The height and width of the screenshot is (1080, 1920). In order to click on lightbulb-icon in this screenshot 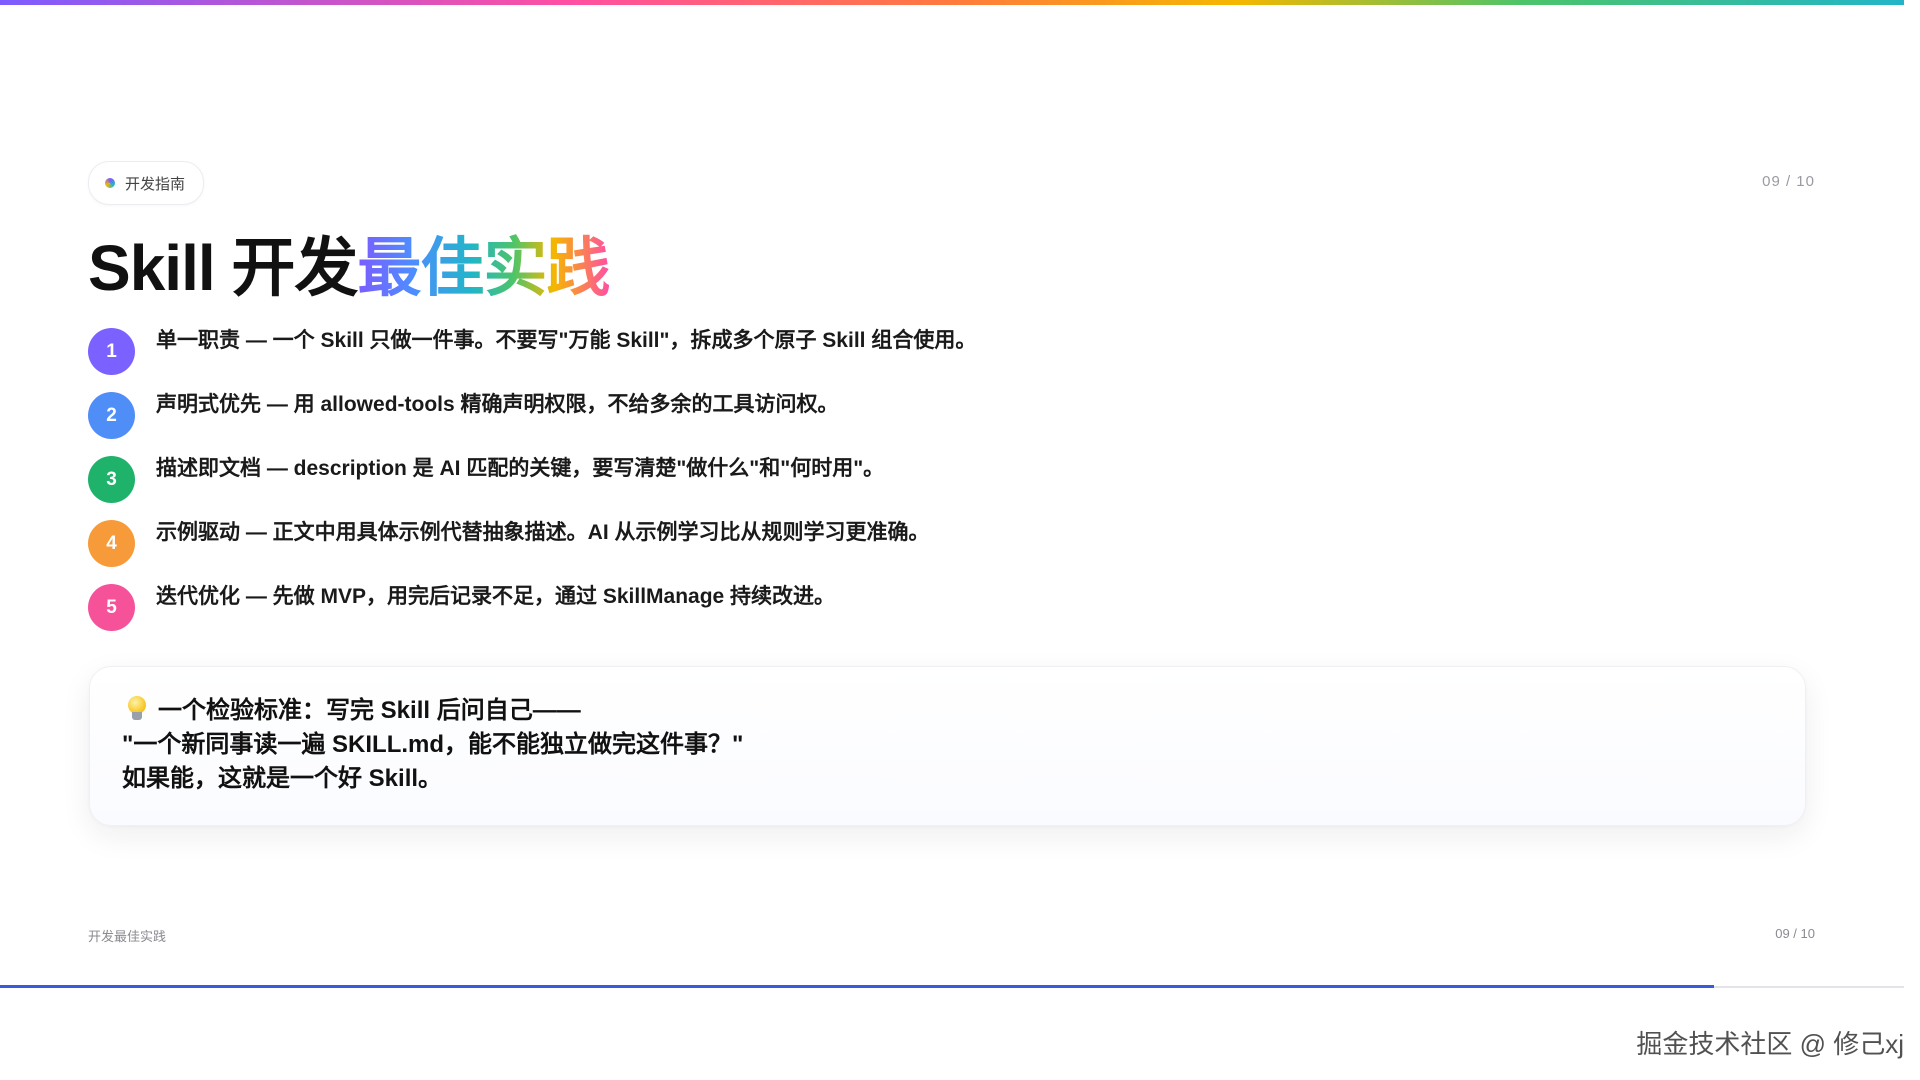, I will do `click(137, 709)`.